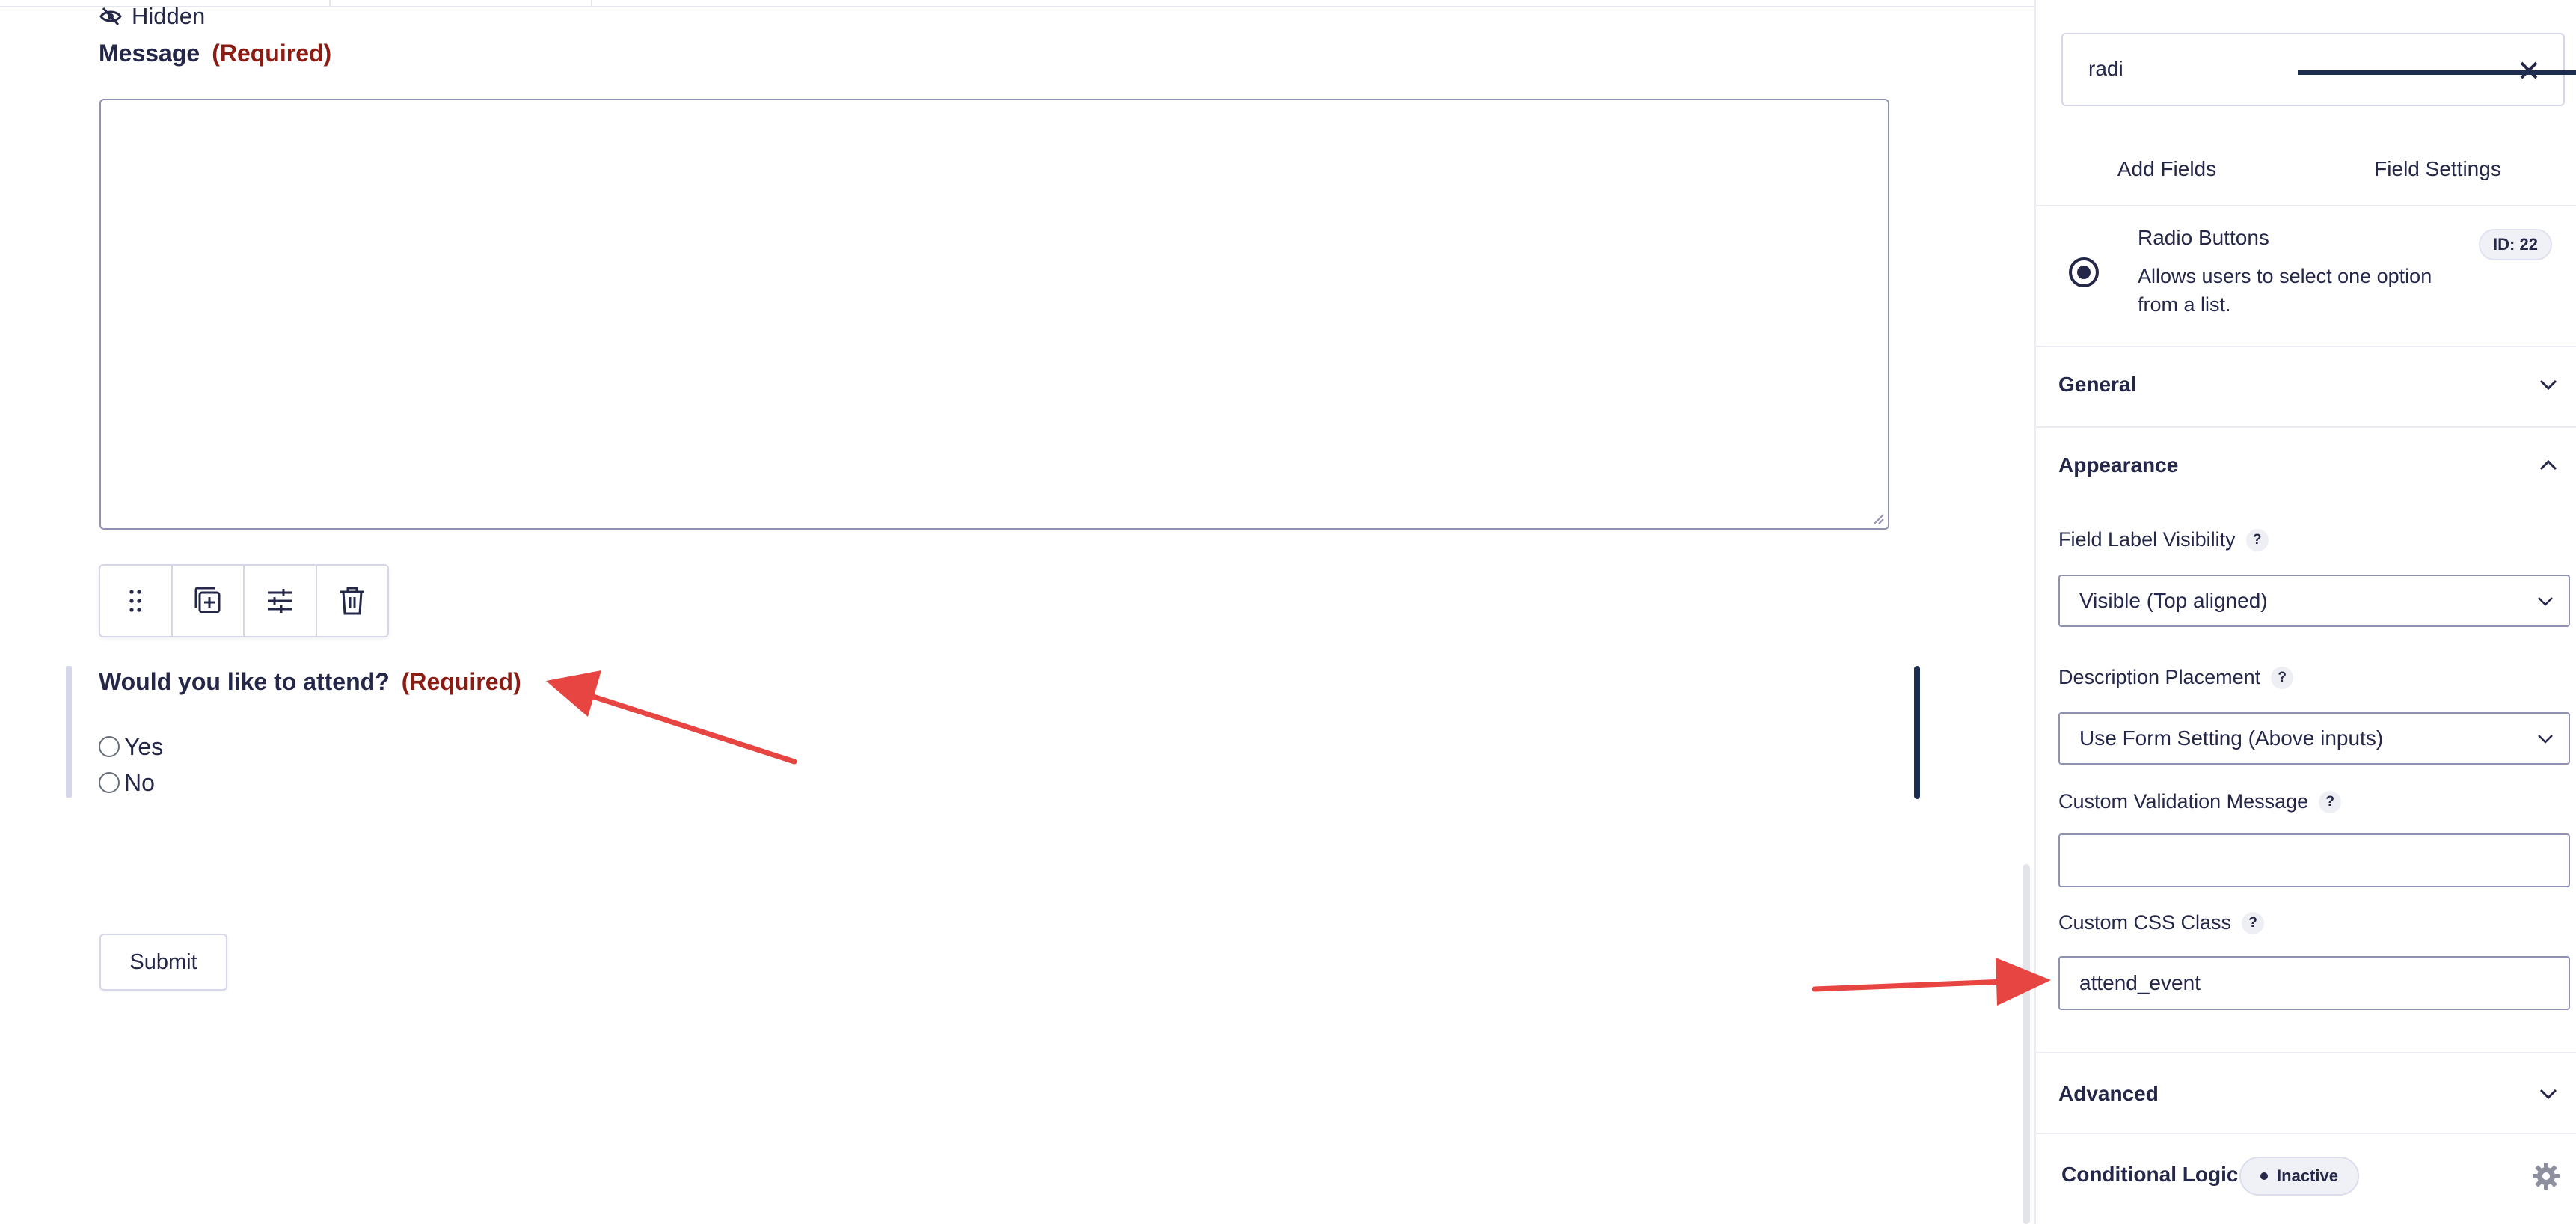 The height and width of the screenshot is (1224, 2576). What do you see at coordinates (169, 16) in the screenshot?
I see `hidden-label: Hidden` at bounding box center [169, 16].